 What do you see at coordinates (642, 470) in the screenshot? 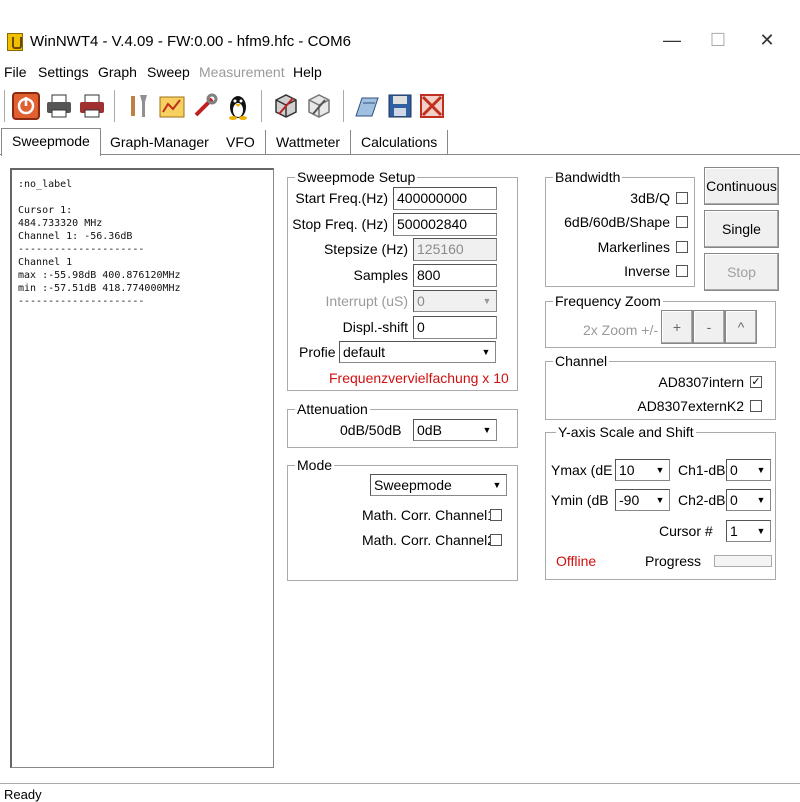
I see `ymax-select: 10 ▼` at bounding box center [642, 470].